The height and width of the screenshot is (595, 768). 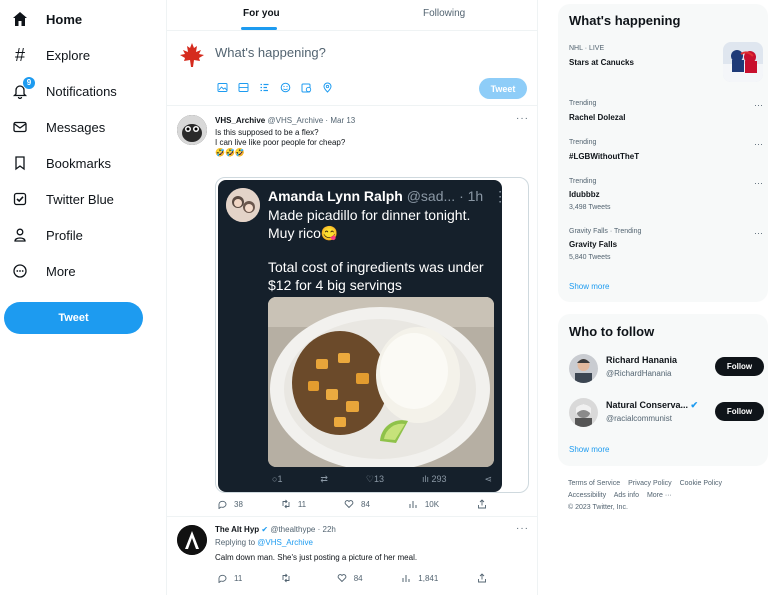 What do you see at coordinates (240, 120) in the screenshot?
I see `tweet-author-name: VHS_Archive` at bounding box center [240, 120].